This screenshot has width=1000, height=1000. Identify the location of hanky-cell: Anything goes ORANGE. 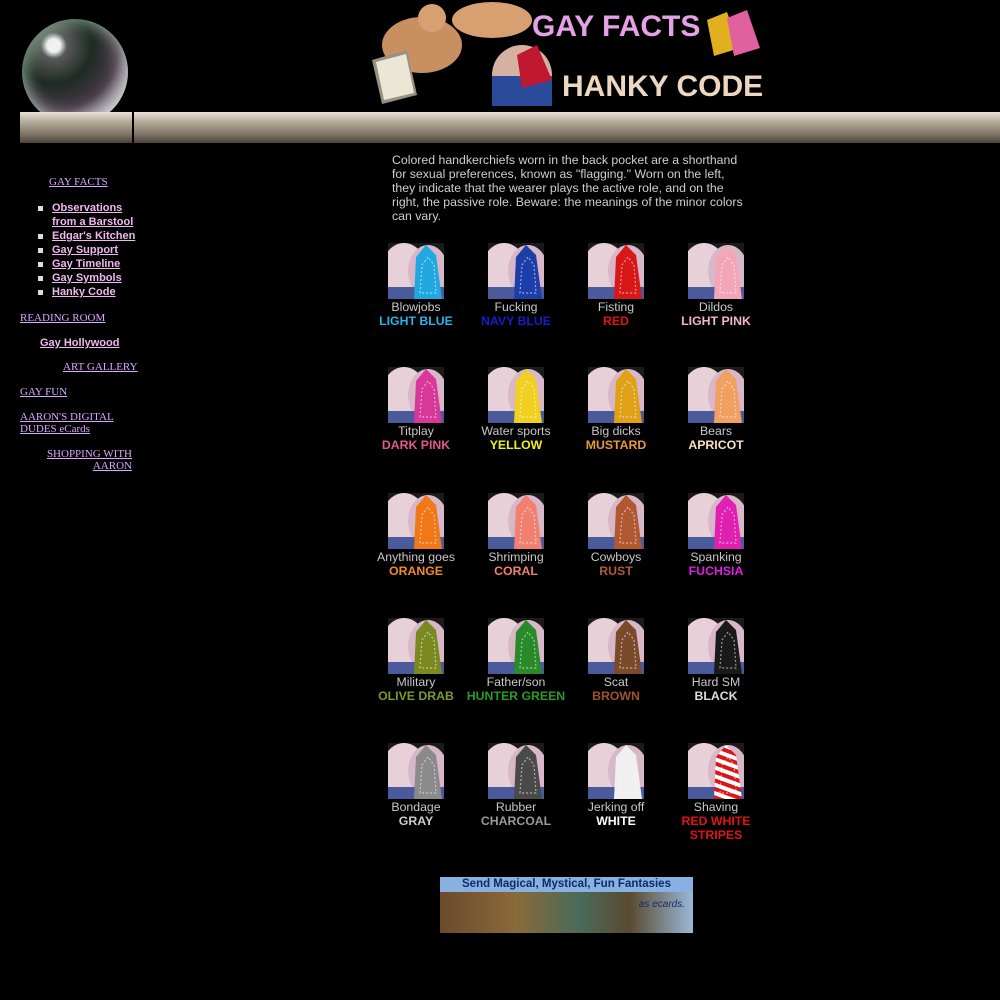
(416, 535).